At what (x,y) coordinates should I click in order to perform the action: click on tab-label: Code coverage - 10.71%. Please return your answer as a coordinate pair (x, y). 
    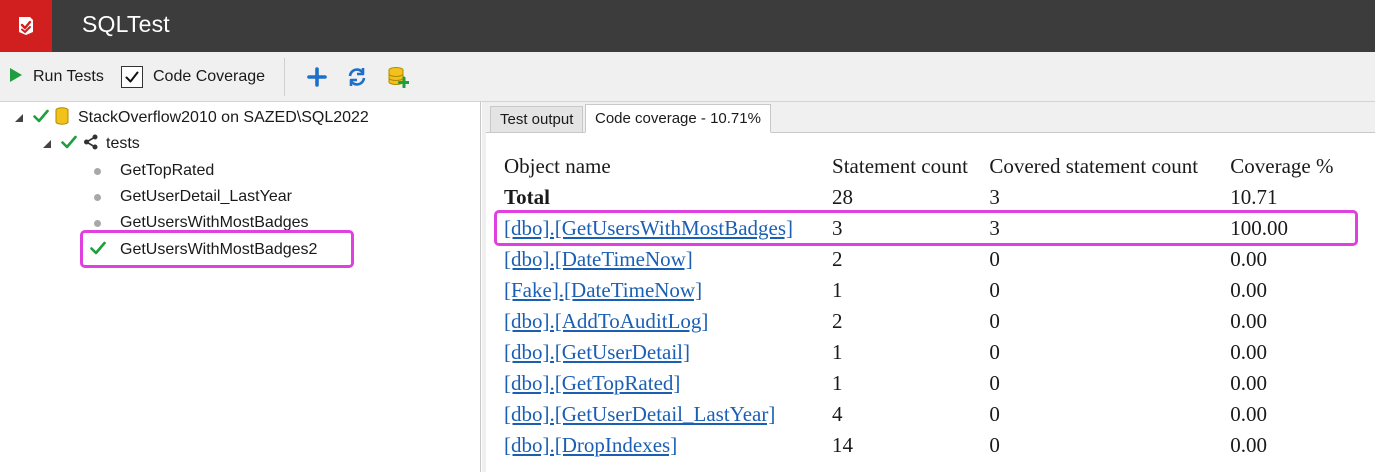
    Looking at the image, I should click on (678, 118).